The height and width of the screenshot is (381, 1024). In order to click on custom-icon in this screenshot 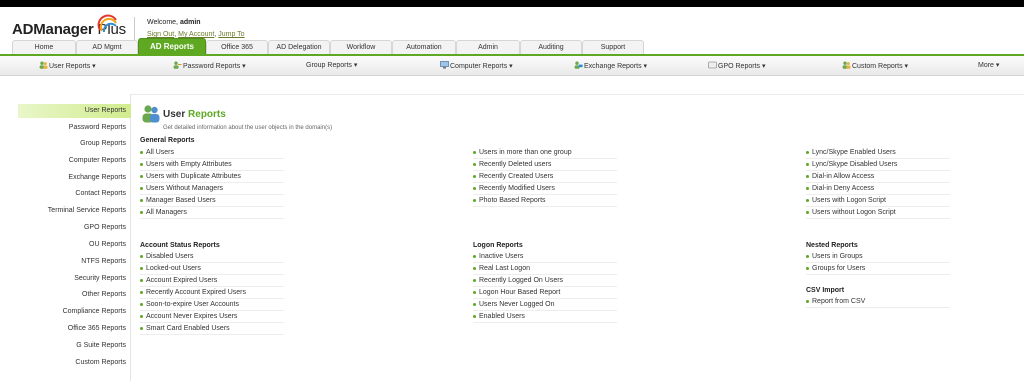, I will do `click(846, 65)`.